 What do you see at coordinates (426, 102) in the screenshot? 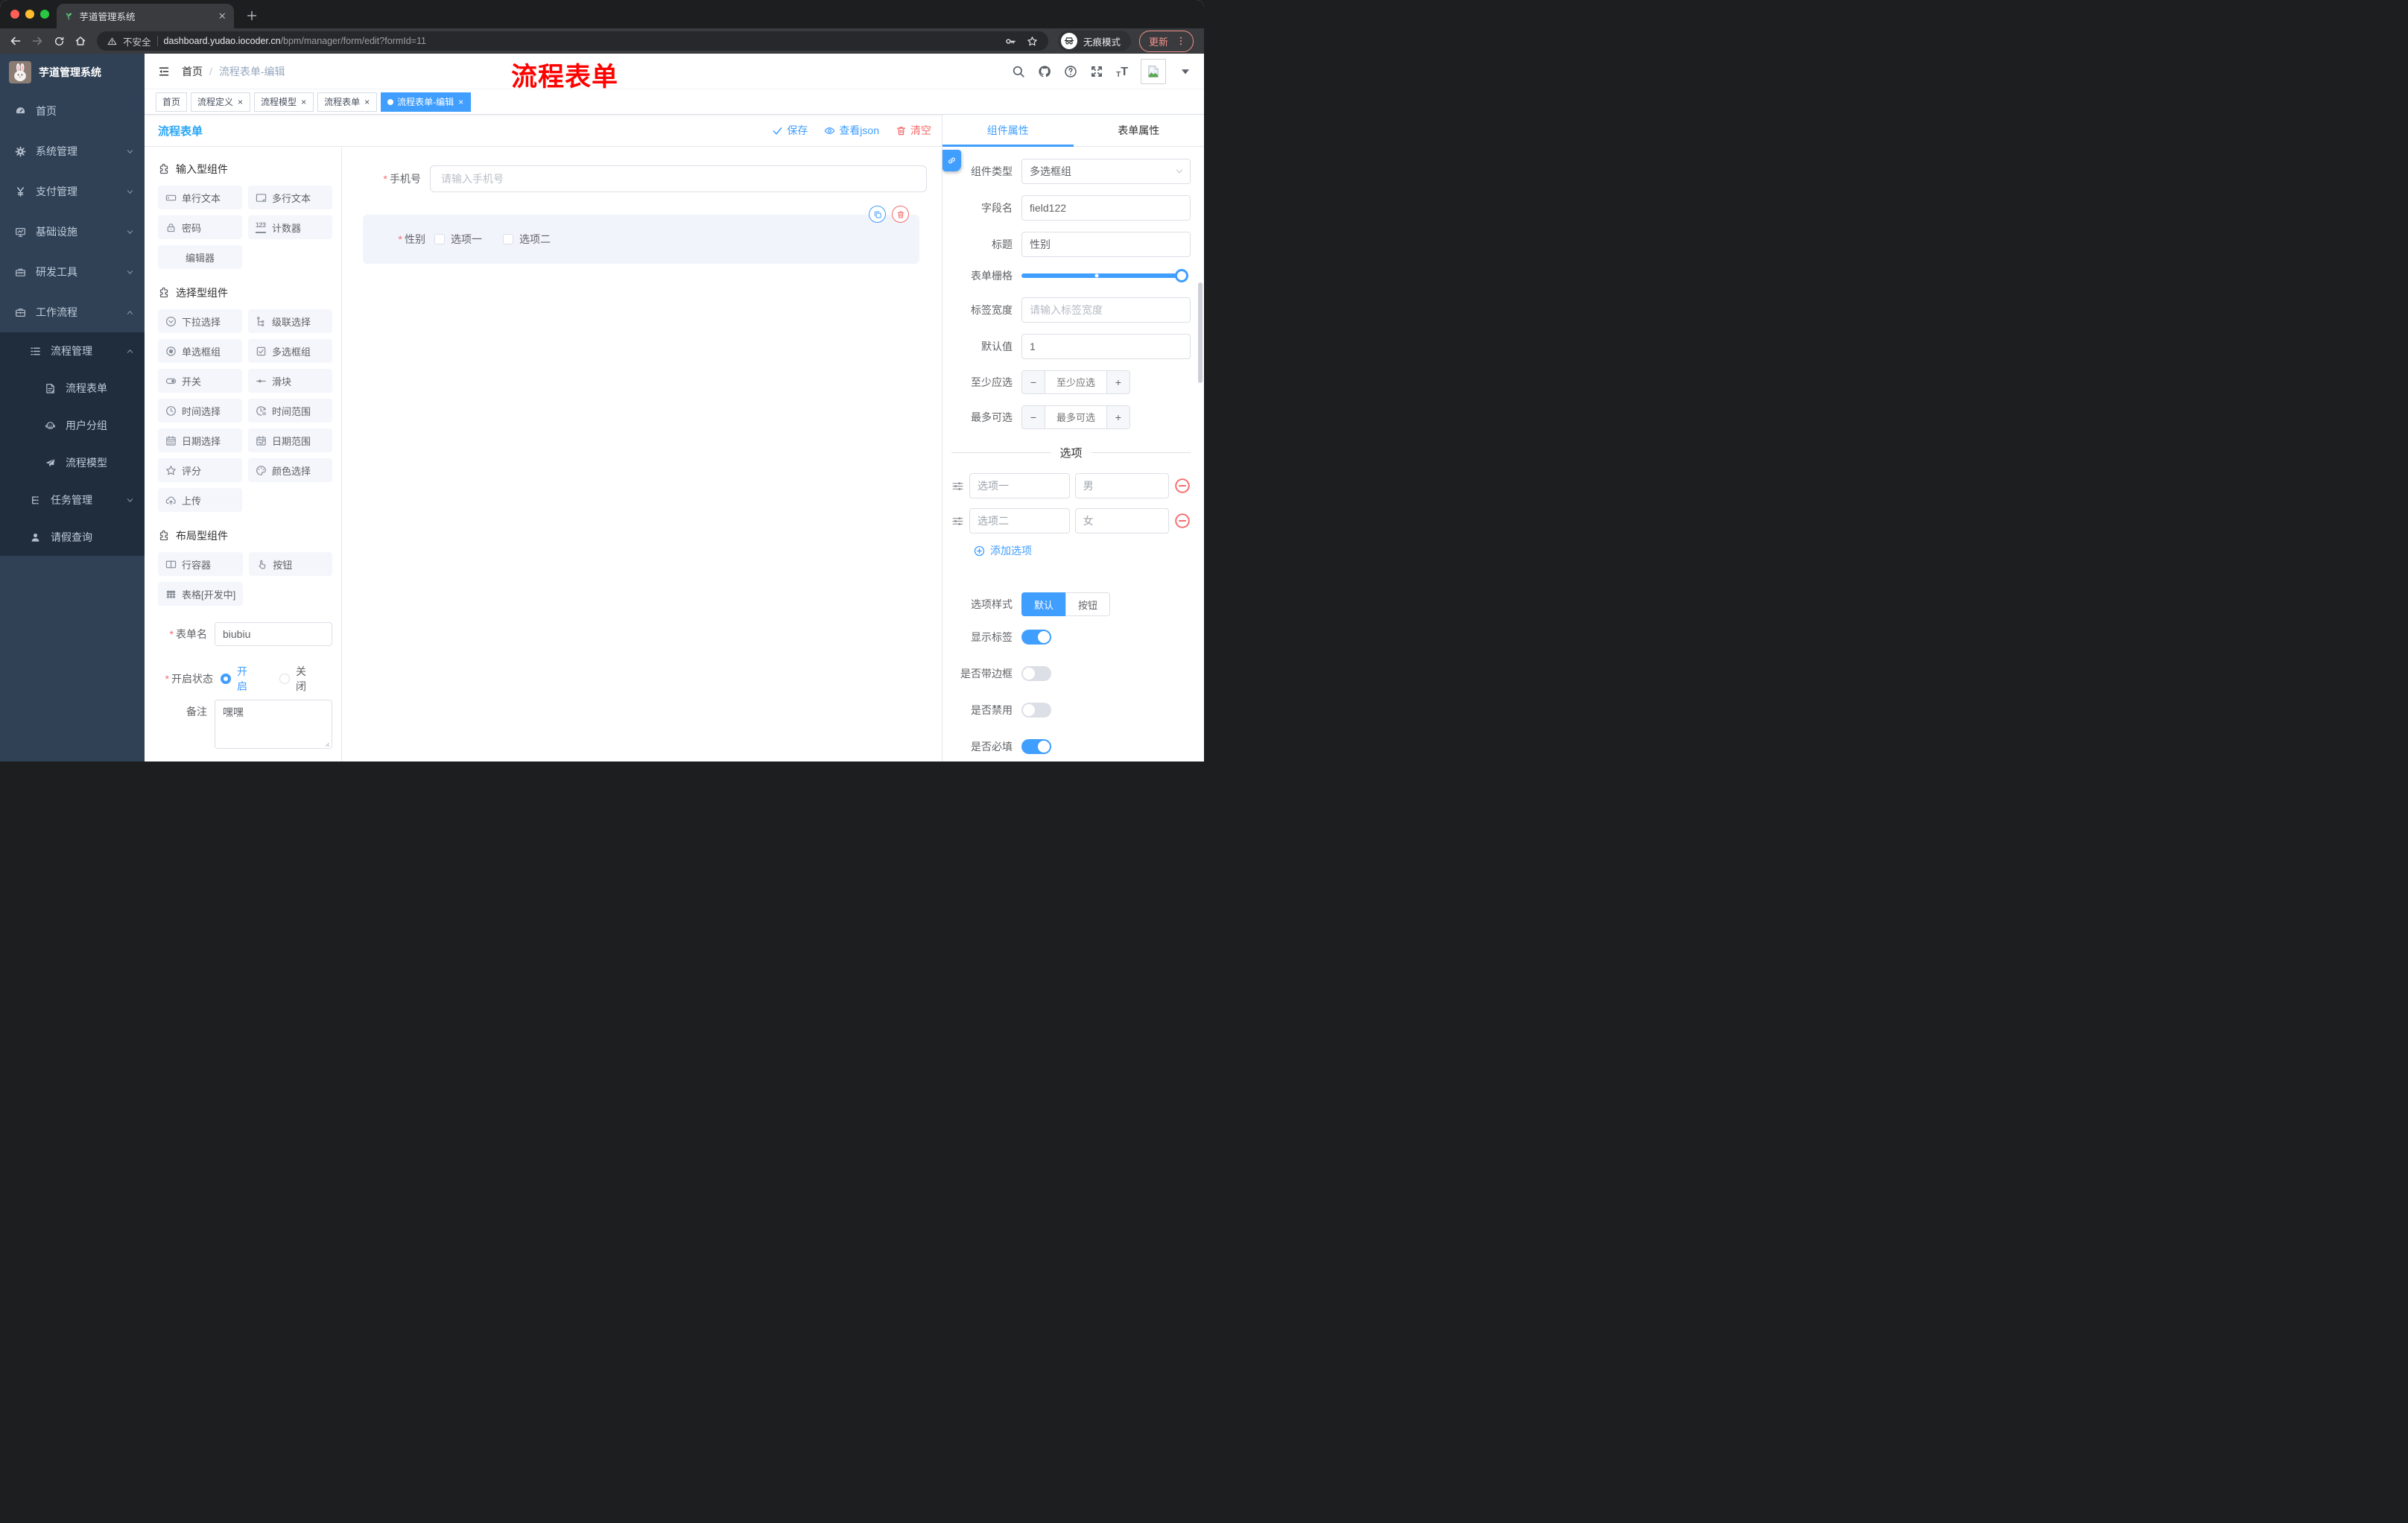
I see `page-tag-流程表单-编辑: 流程表单-编辑 ×` at bounding box center [426, 102].